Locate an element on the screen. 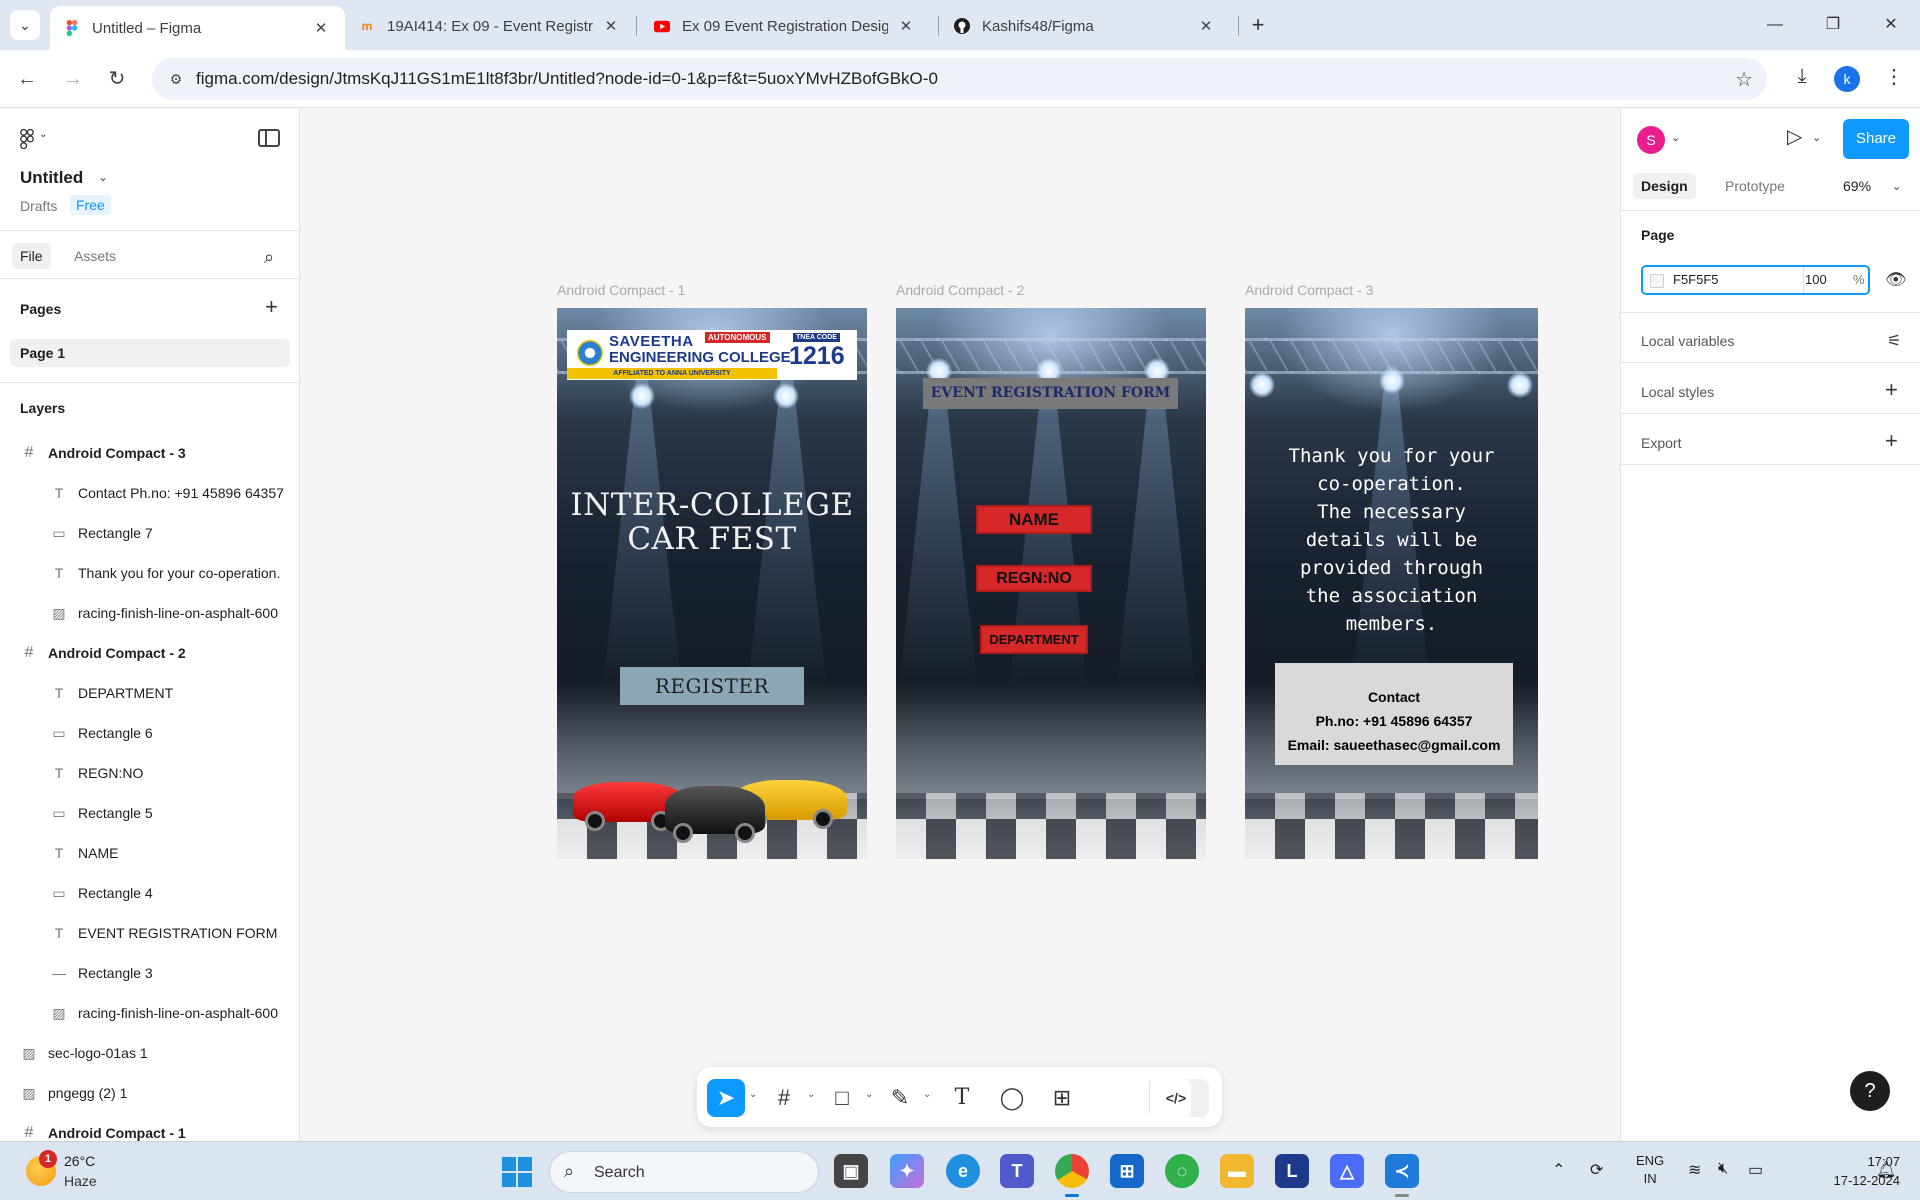 The image size is (1920, 1200). toggle-sidebar-icon is located at coordinates (269, 138).